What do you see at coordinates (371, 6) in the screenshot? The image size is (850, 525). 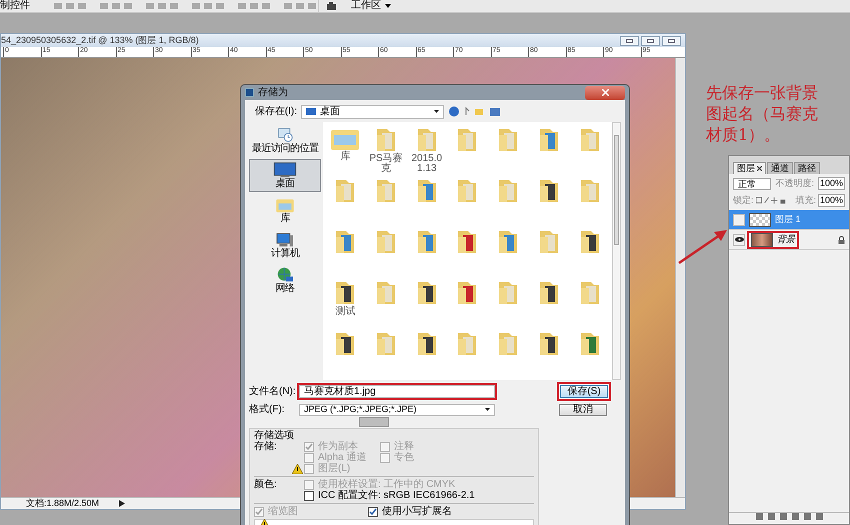 I see `workspace-menu: 工作区` at bounding box center [371, 6].